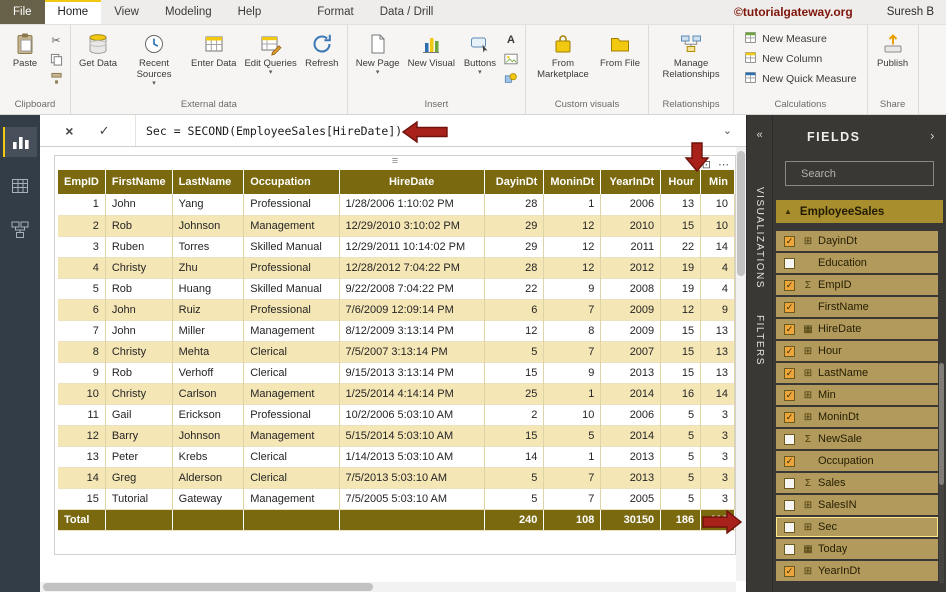 The image size is (946, 592). I want to click on manage-relationships-button: Manage Relationships, so click(691, 55).